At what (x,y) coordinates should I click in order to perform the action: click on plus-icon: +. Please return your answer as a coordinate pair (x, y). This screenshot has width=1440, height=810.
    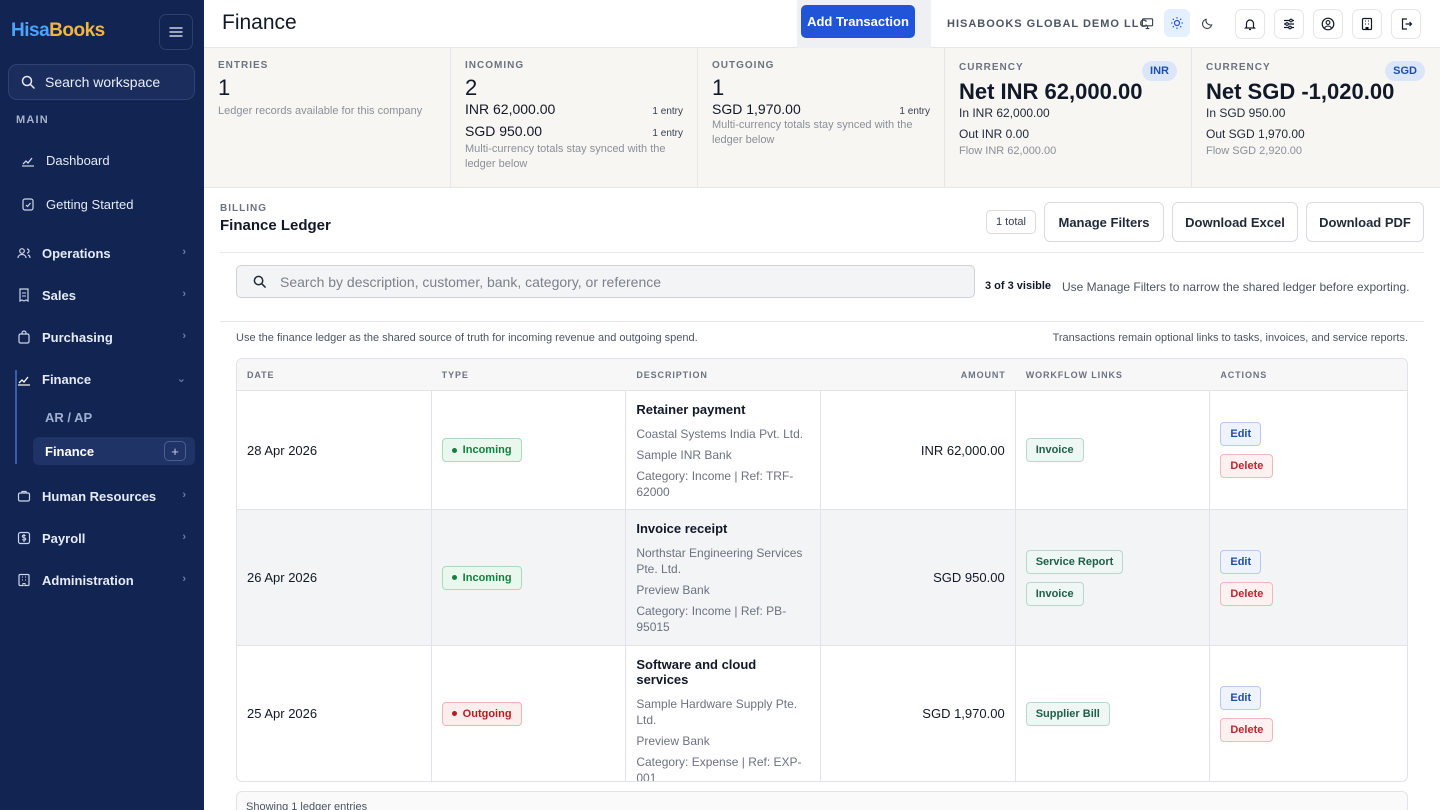
    Looking at the image, I should click on (175, 451).